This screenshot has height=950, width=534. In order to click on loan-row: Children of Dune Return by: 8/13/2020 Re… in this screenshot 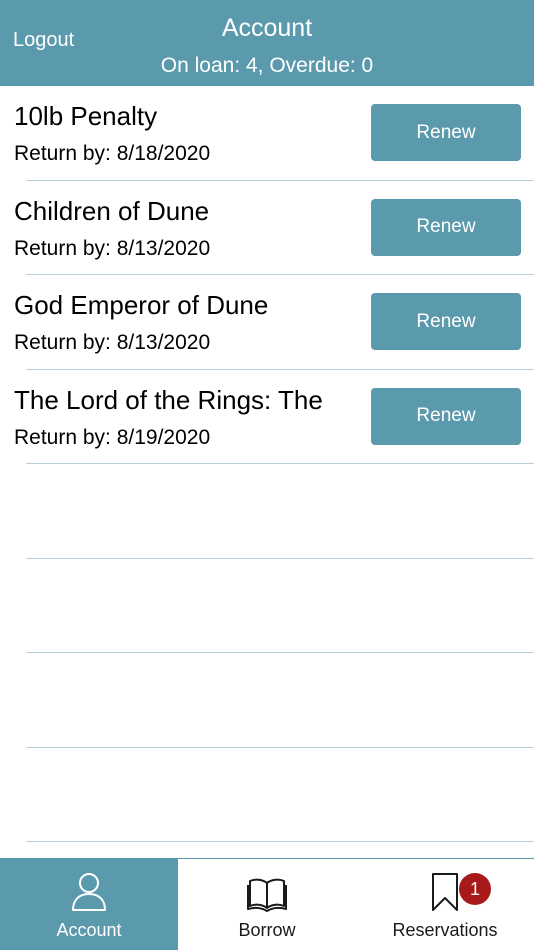, I will do `click(267, 227)`.